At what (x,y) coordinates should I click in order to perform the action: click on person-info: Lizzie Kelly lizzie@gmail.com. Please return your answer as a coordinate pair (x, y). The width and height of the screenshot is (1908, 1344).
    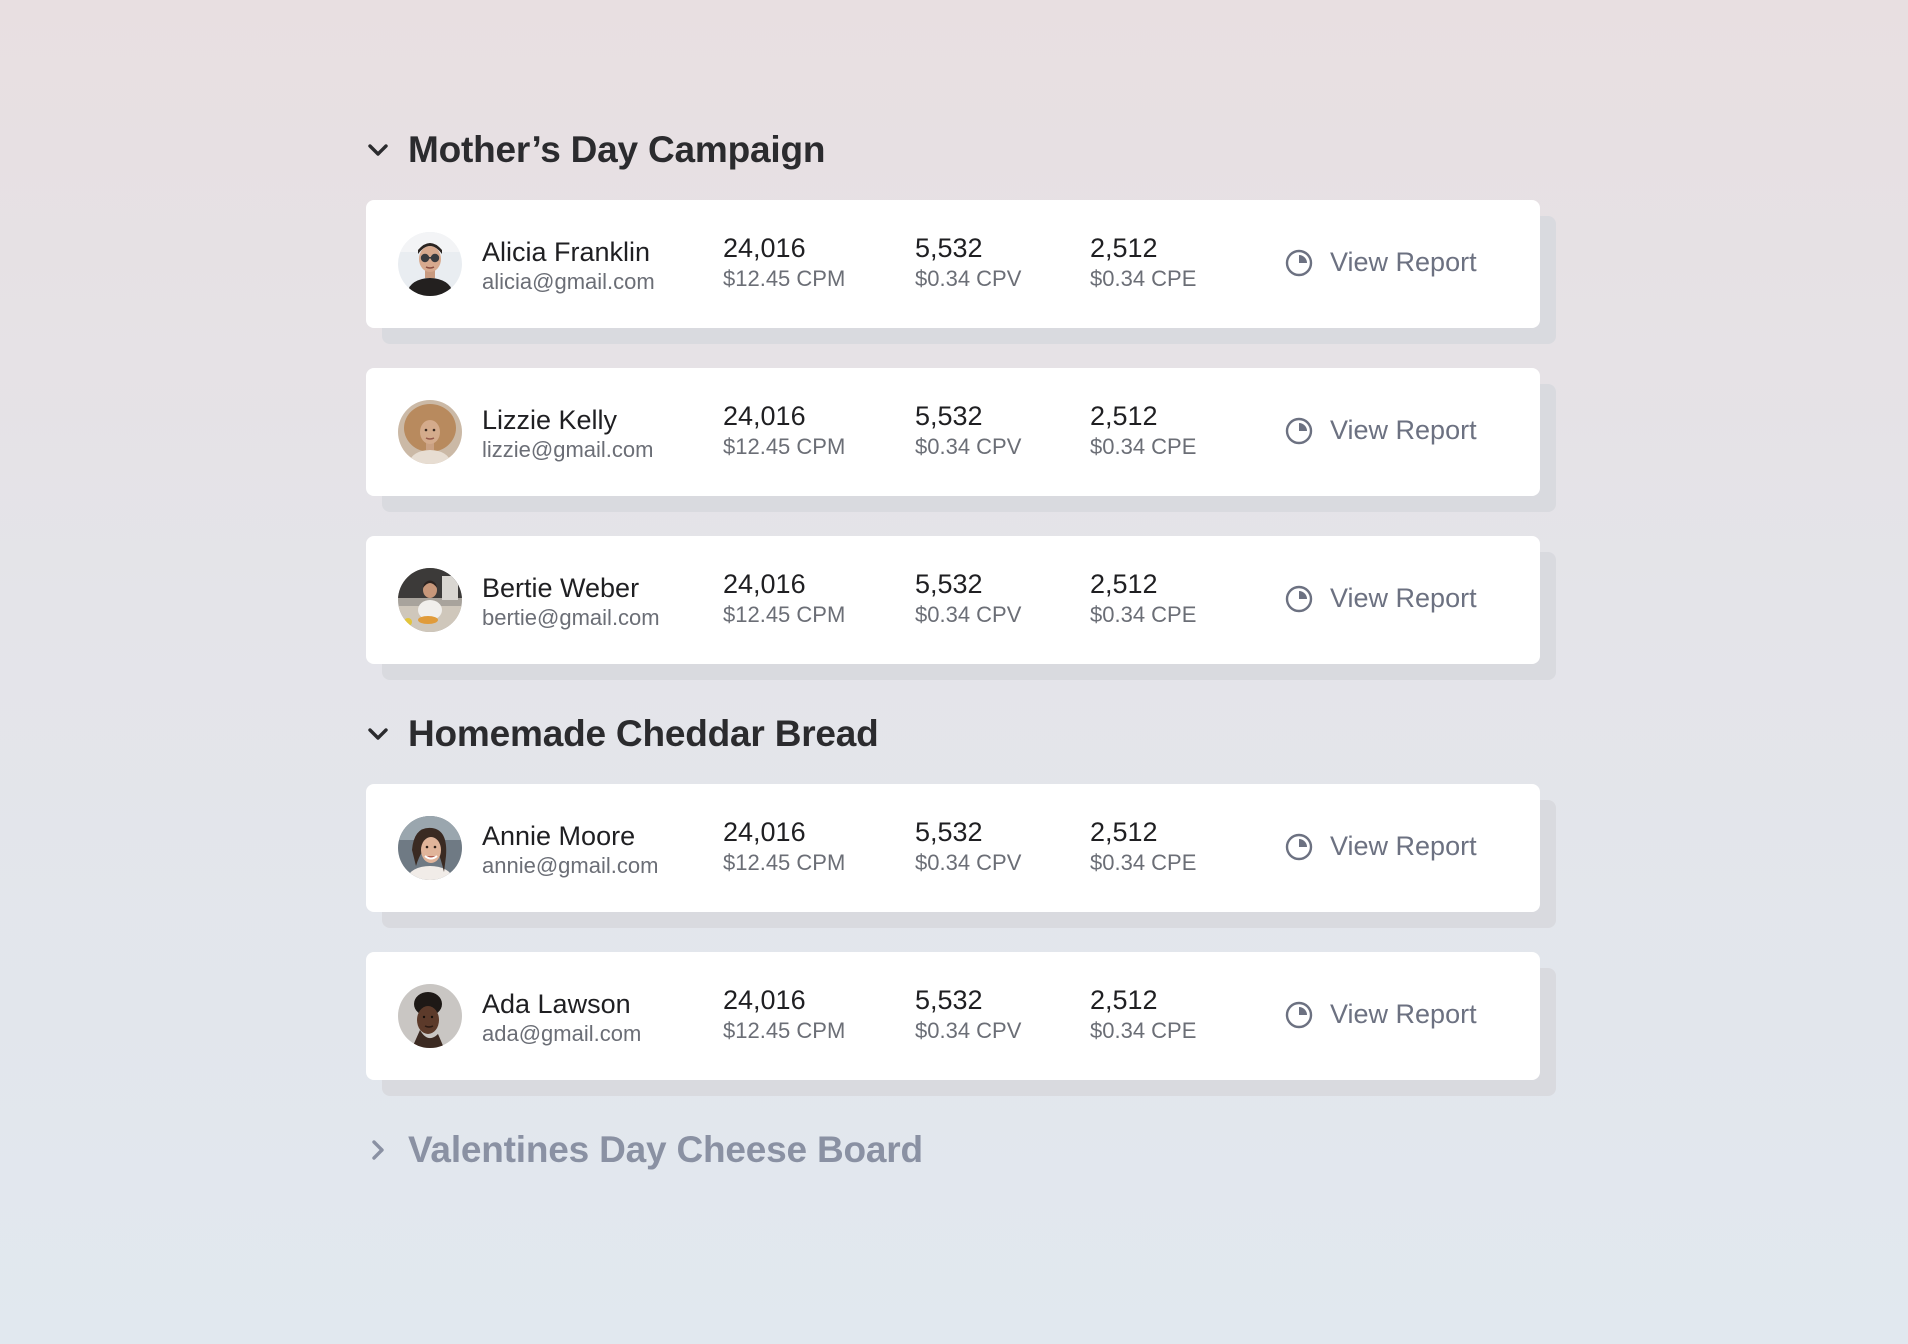
    Looking at the image, I should click on (567, 434).